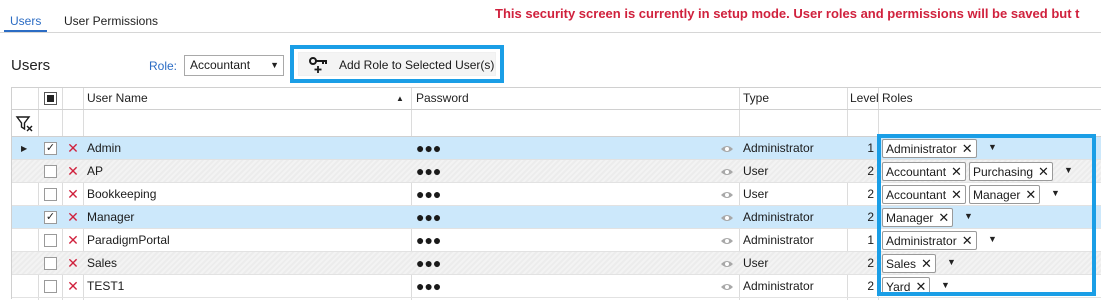  Describe the element at coordinates (25, 124) in the screenshot. I see `filter-clear-icon` at that location.